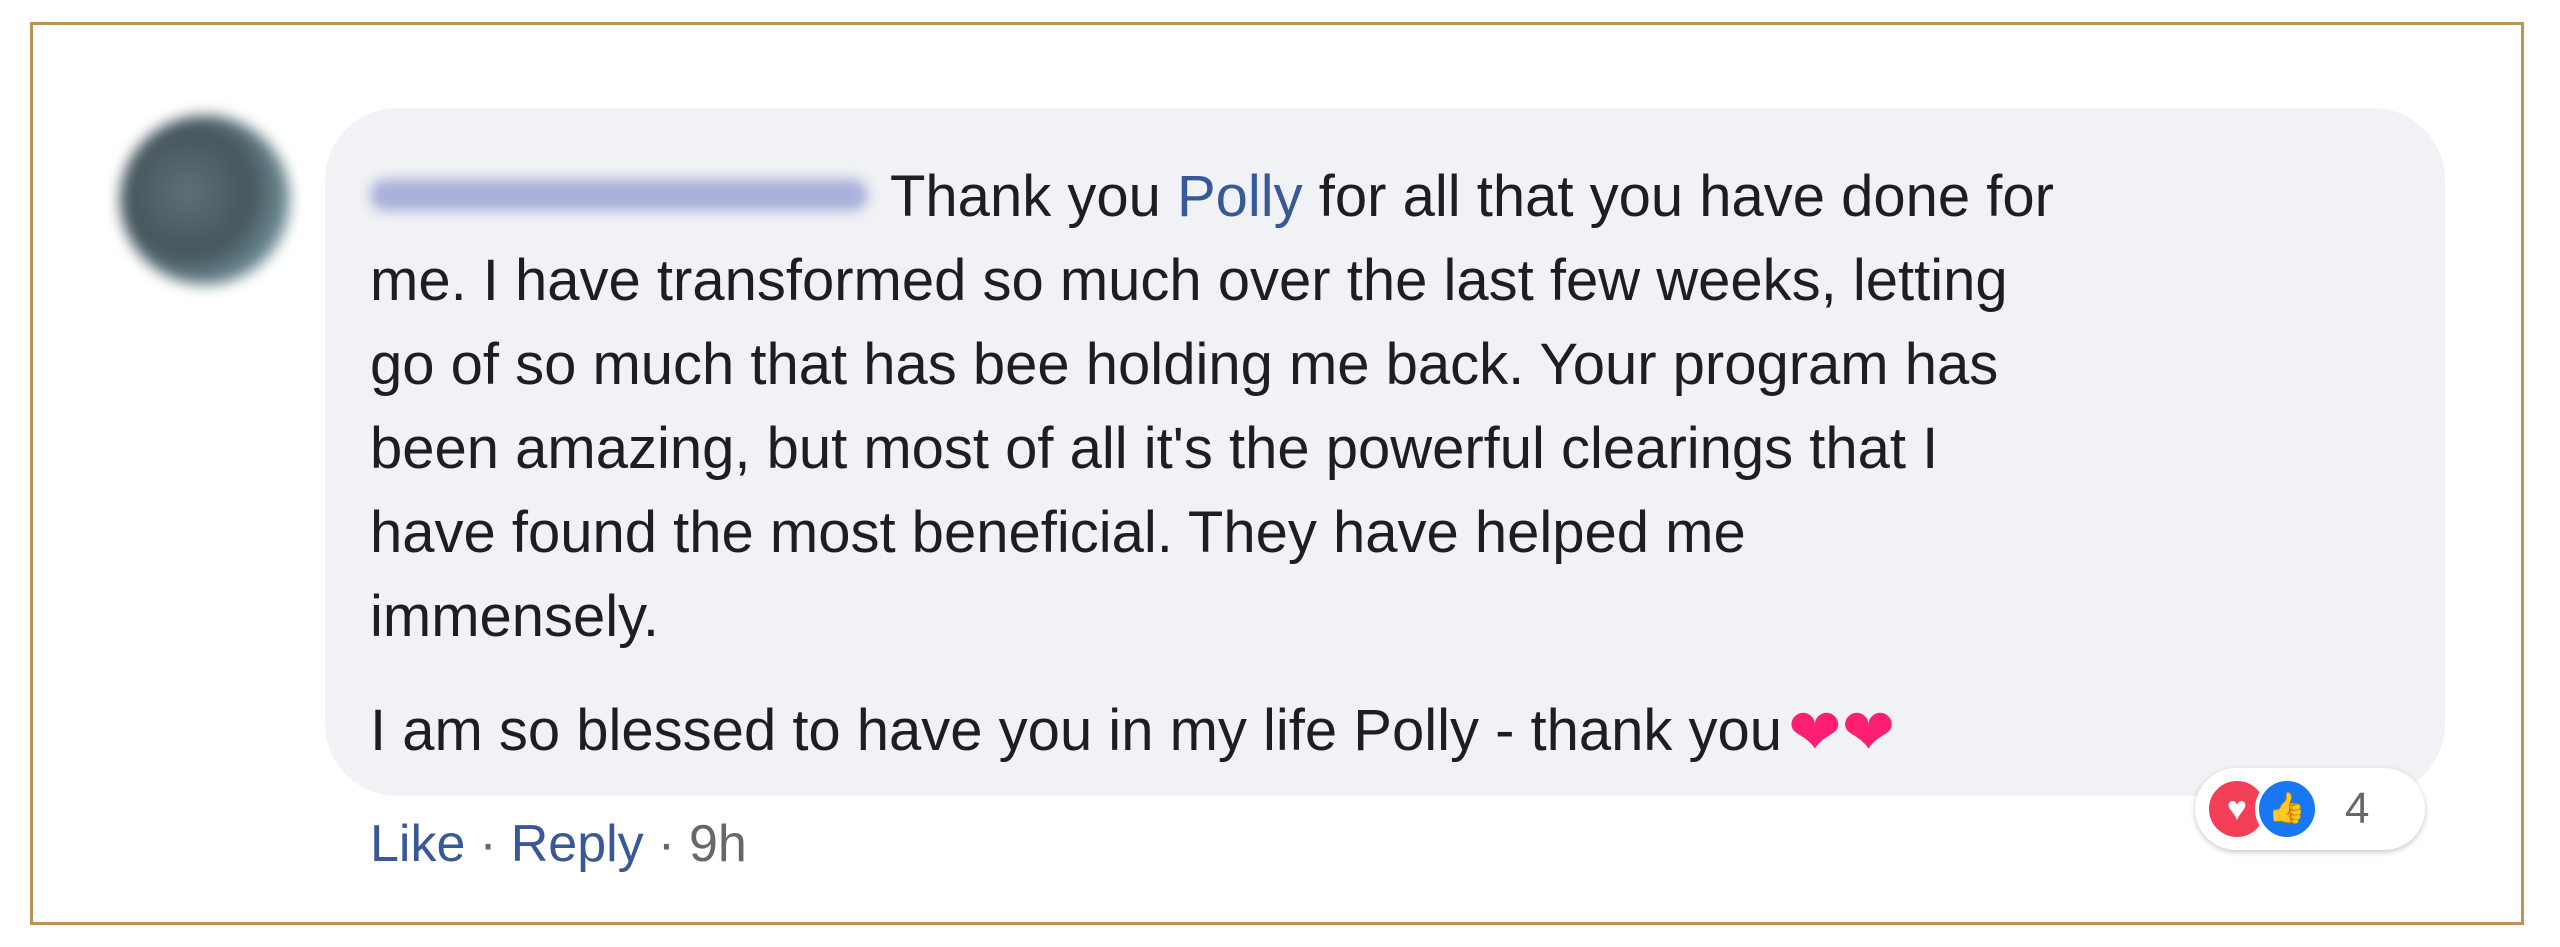 This screenshot has width=2560, height=947. Describe the element at coordinates (619, 194) in the screenshot. I see `commenter-name` at that location.